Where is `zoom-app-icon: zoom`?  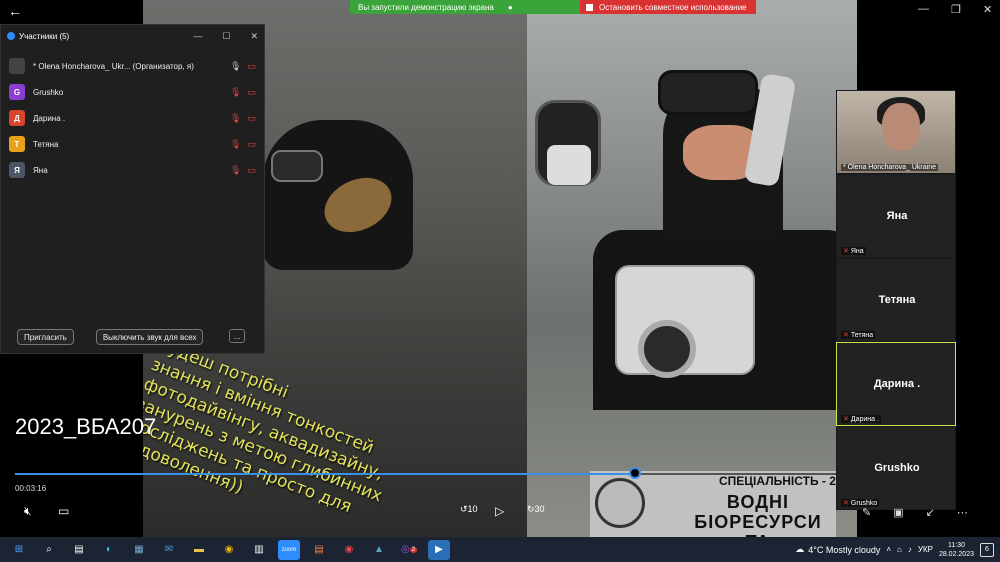 zoom-app-icon: zoom is located at coordinates (289, 549).